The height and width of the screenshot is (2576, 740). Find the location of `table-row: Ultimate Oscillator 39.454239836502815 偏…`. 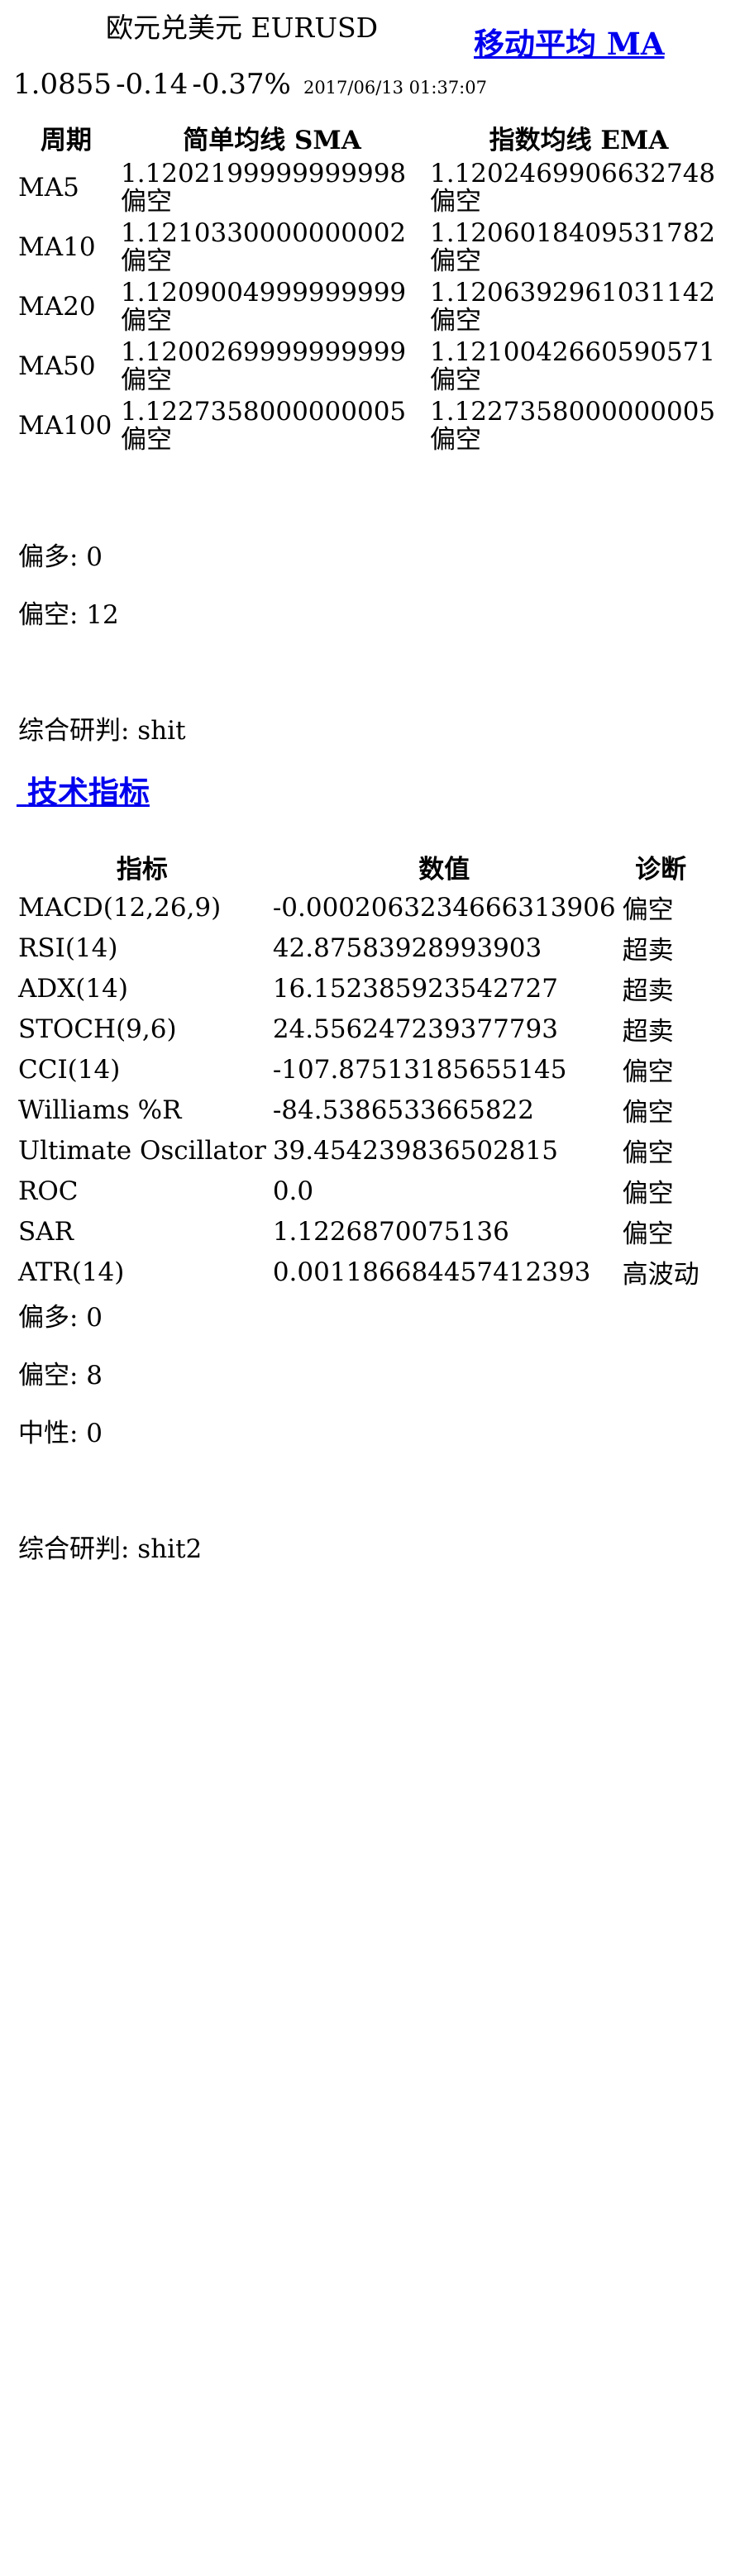

table-row: Ultimate Oscillator 39.454239836502815 偏… is located at coordinates (359, 1150).